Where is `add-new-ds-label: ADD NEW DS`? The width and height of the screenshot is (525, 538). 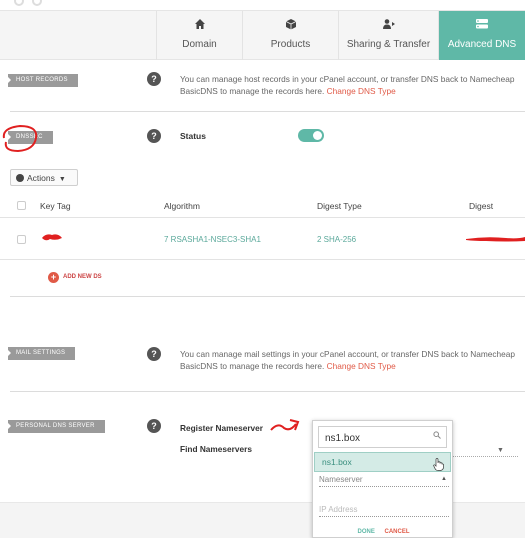 add-new-ds-label: ADD NEW DS is located at coordinates (82, 277).